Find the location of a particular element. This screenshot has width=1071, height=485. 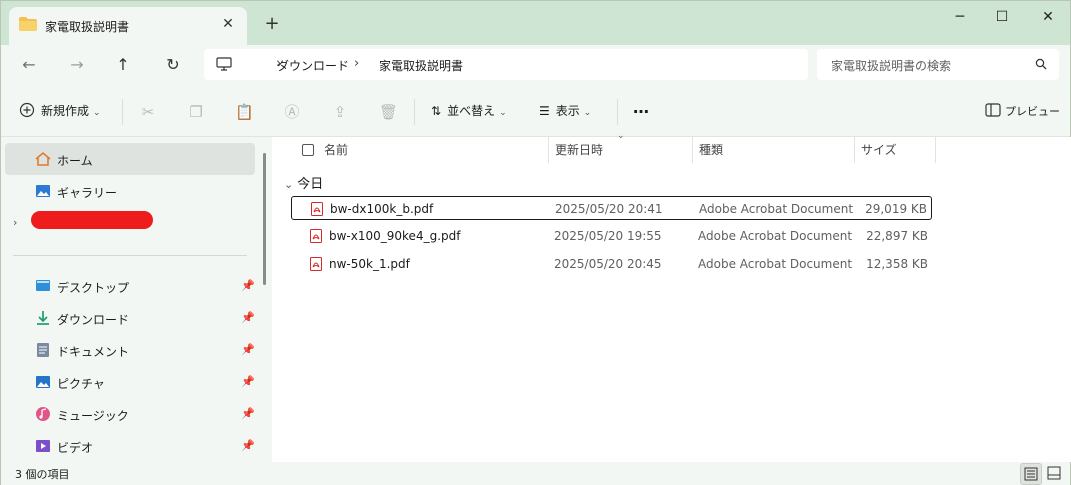

download-icon is located at coordinates (43, 318).